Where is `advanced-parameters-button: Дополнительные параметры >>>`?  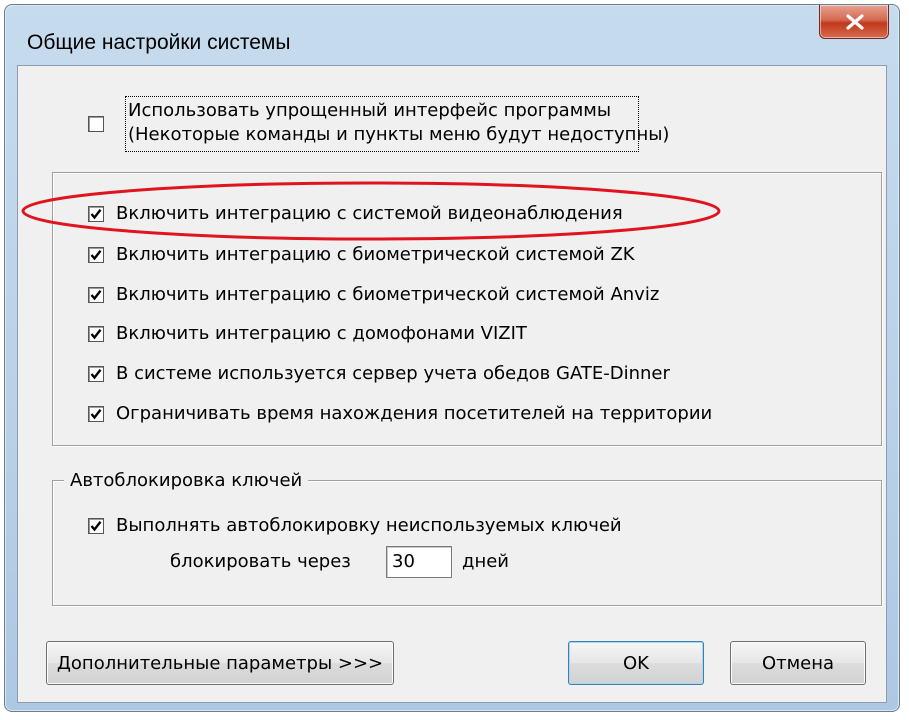
advanced-parameters-button: Дополнительные параметры >>> is located at coordinates (220, 663).